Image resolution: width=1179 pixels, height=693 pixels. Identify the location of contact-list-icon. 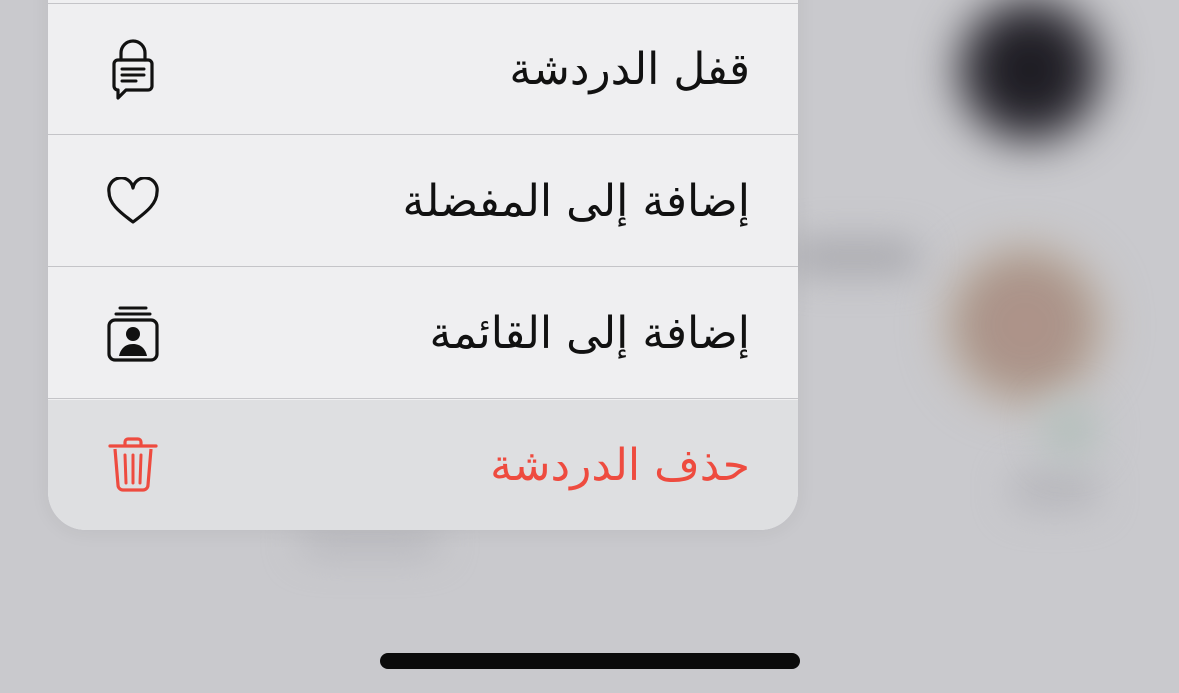
(133, 334).